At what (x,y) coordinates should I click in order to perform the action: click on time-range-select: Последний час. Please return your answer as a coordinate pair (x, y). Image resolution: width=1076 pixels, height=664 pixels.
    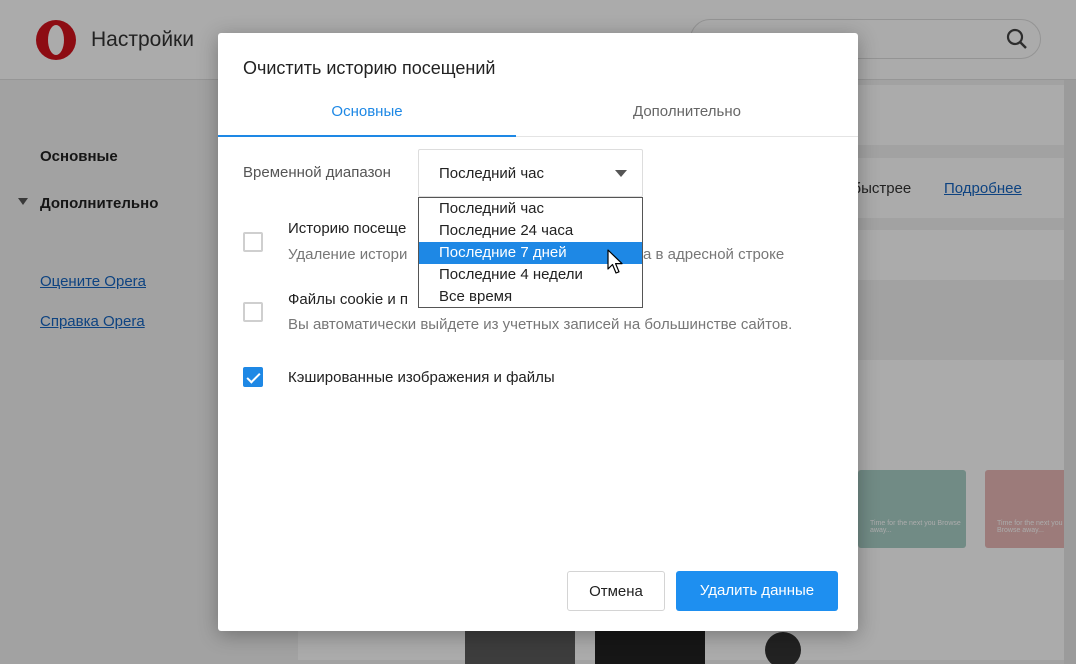
    Looking at the image, I should click on (530, 173).